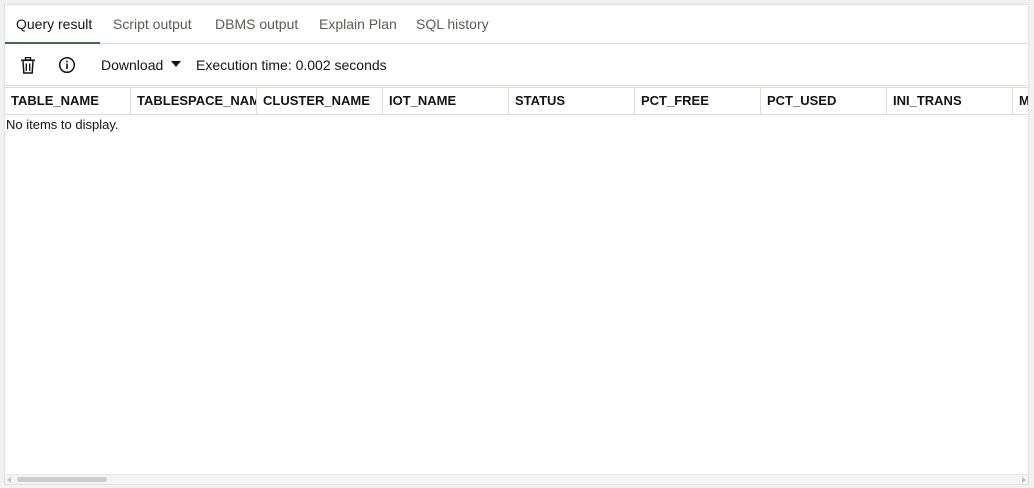 This screenshot has height=488, width=1034. What do you see at coordinates (176, 64) in the screenshot?
I see `caret-down-icon` at bounding box center [176, 64].